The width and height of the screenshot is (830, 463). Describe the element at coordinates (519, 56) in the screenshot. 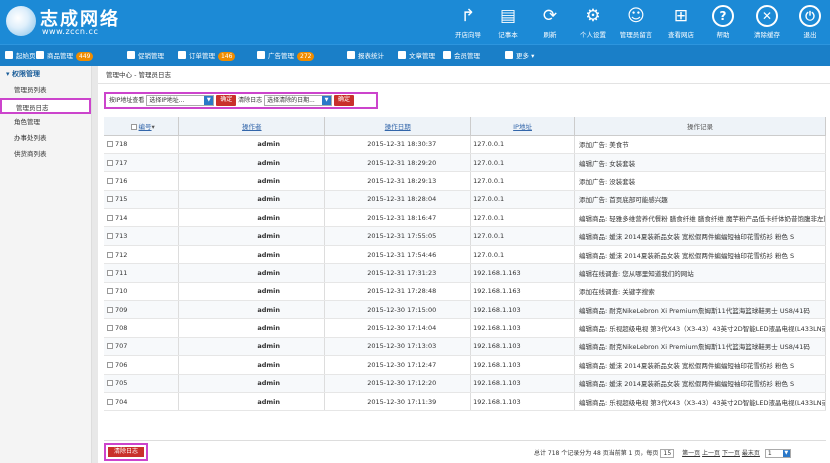

I see `nav-item: 更多 ▾` at that location.